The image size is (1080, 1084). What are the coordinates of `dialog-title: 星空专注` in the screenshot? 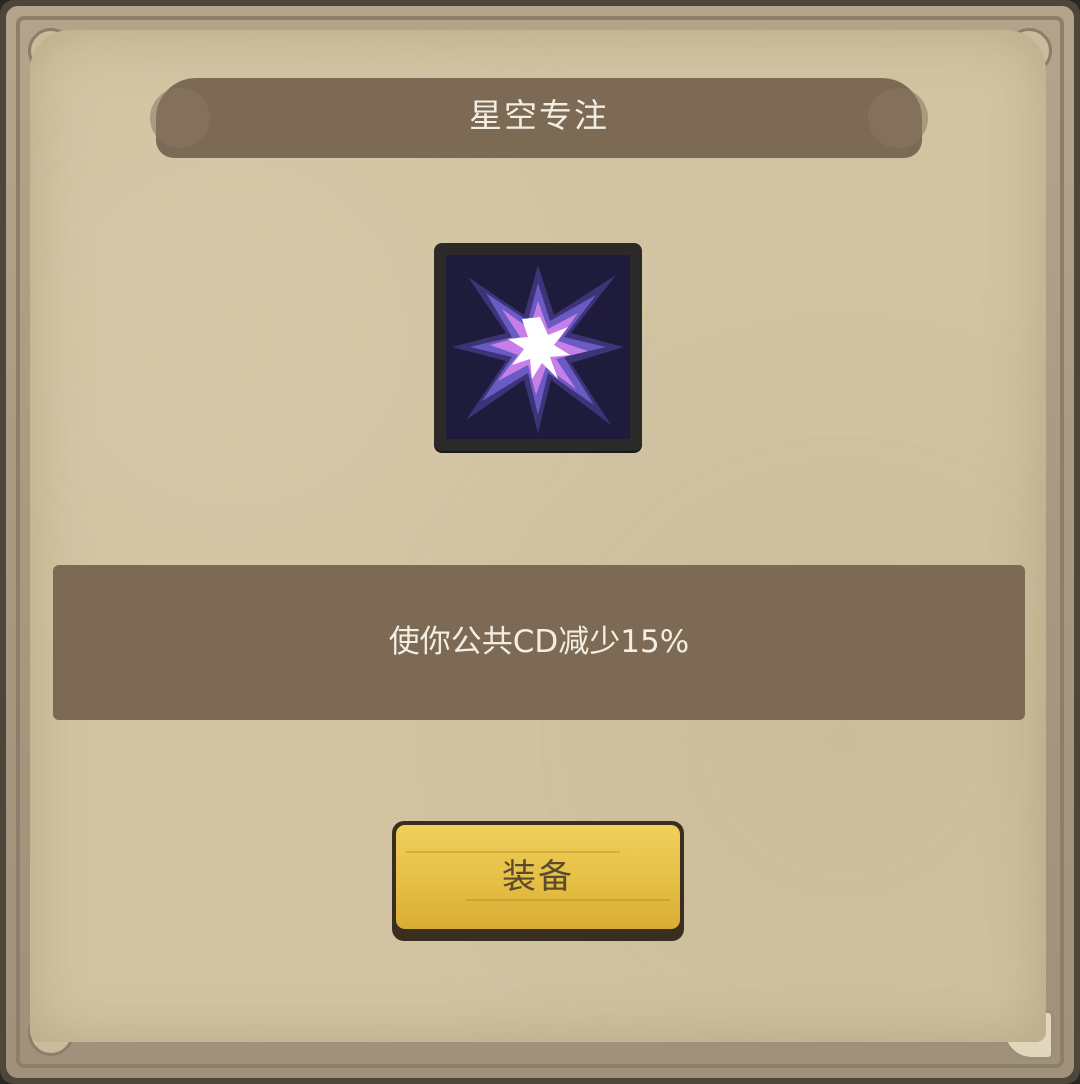 It's located at (539, 115).